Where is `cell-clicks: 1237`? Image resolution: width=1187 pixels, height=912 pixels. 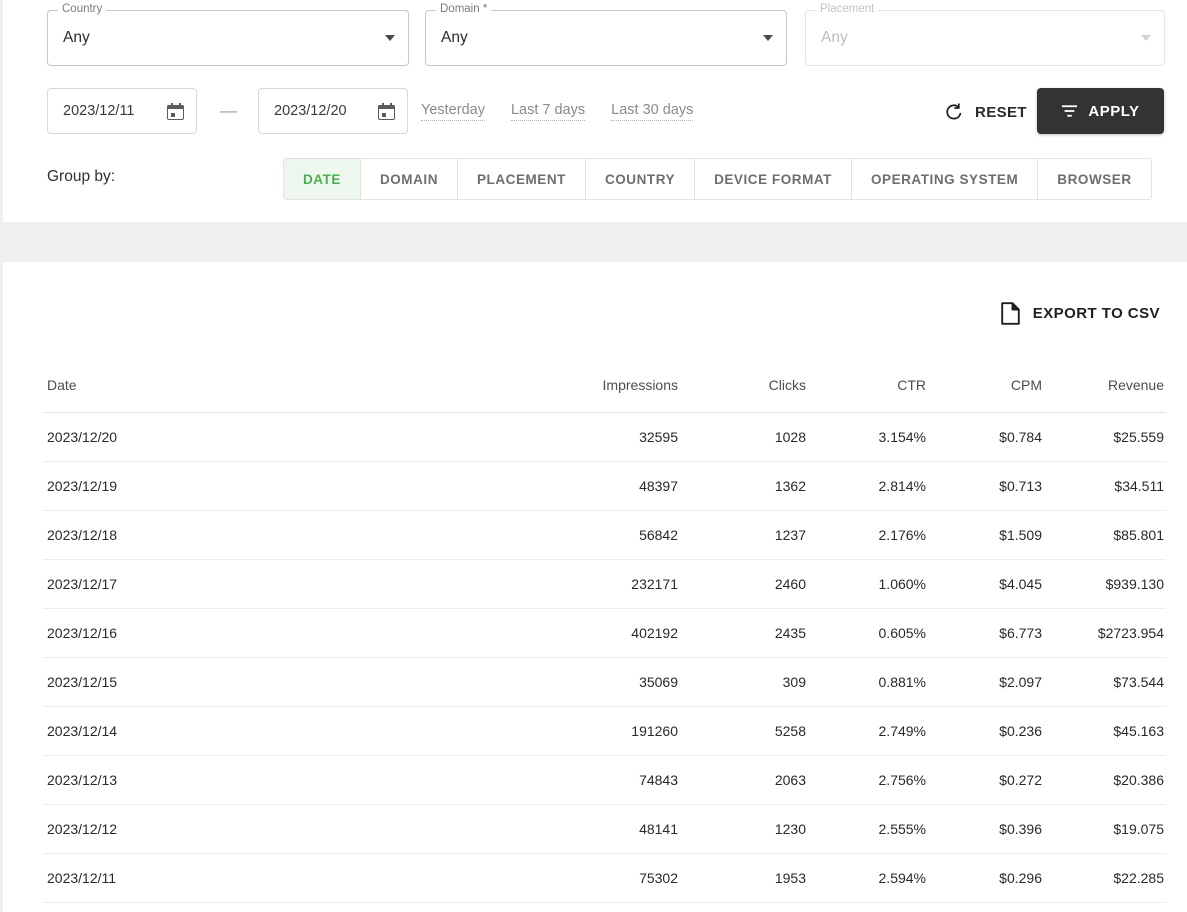 cell-clicks: 1237 is located at coordinates (742, 535).